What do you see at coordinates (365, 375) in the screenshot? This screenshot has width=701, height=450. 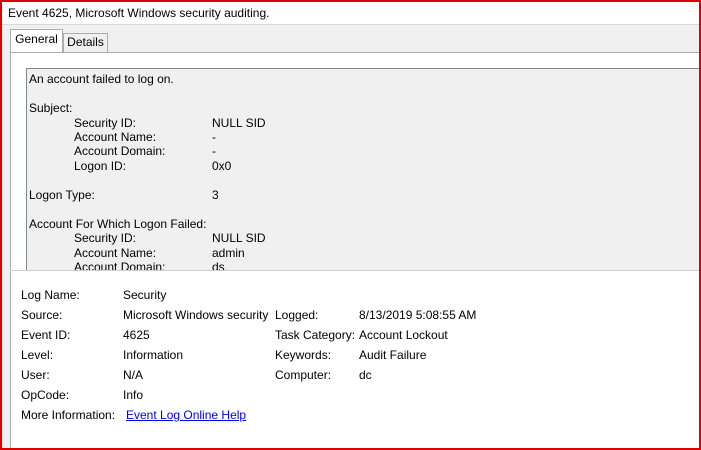 I see `computer-value: dc` at bounding box center [365, 375].